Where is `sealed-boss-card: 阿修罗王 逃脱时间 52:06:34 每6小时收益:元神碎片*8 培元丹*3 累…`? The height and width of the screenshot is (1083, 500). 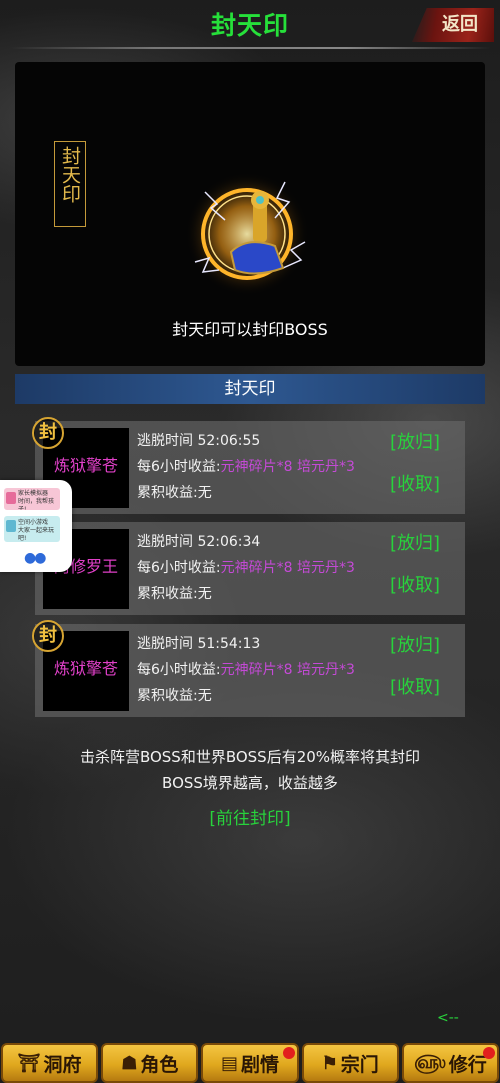 sealed-boss-card: 阿修罗王 逃脱时间 52:06:34 每6小时收益:元神碎片*8 培元丹*3 累… is located at coordinates (250, 568).